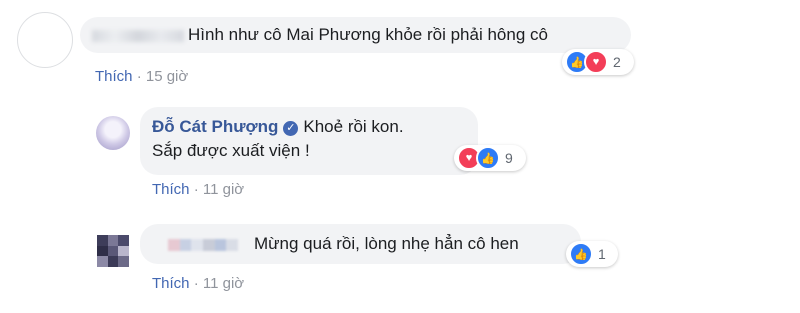  Describe the element at coordinates (386, 243) in the screenshot. I see `comment-text: Mừng quá rồi, lòng nhẹ hẳn cô hen` at that location.